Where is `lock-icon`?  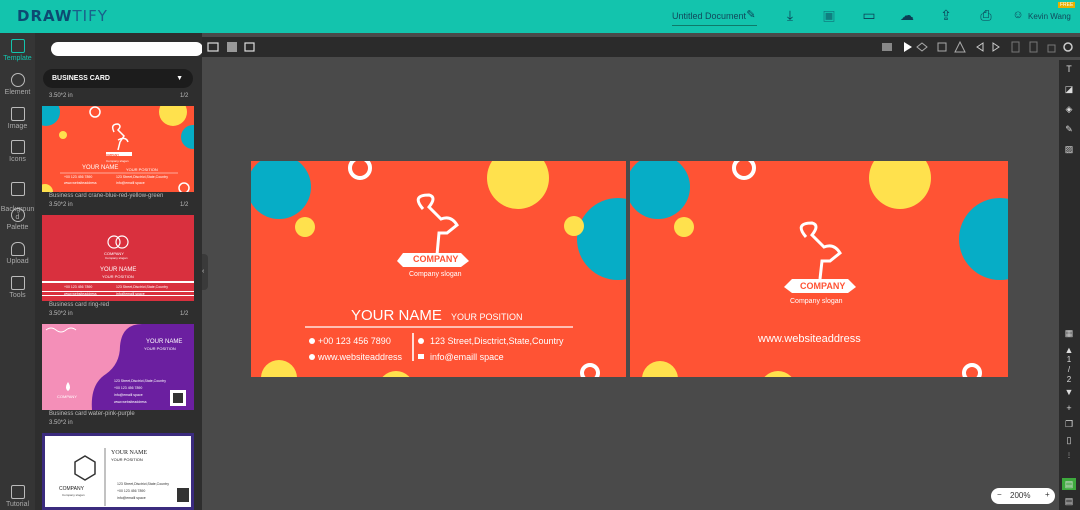
lock-icon is located at coordinates (1051, 48).